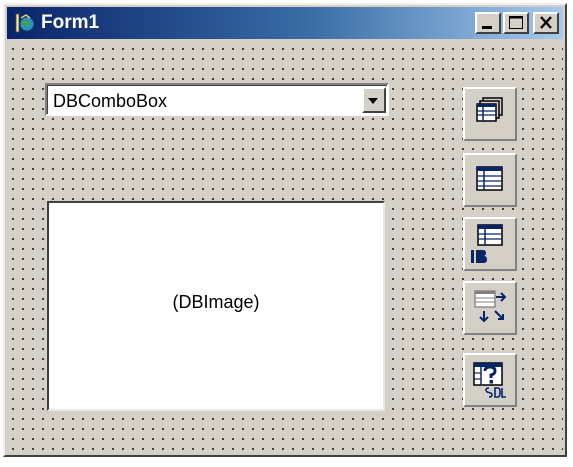  I want to click on close-icon, so click(546, 22).